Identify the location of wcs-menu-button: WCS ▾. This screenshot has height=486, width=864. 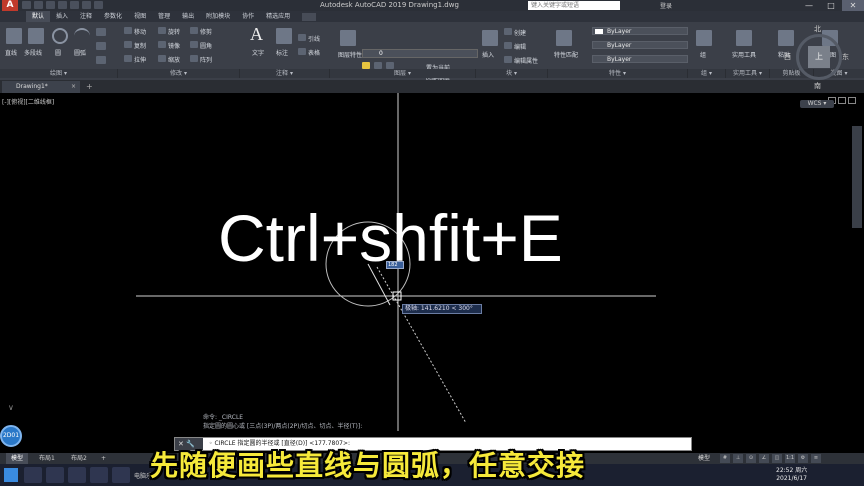
(817, 104).